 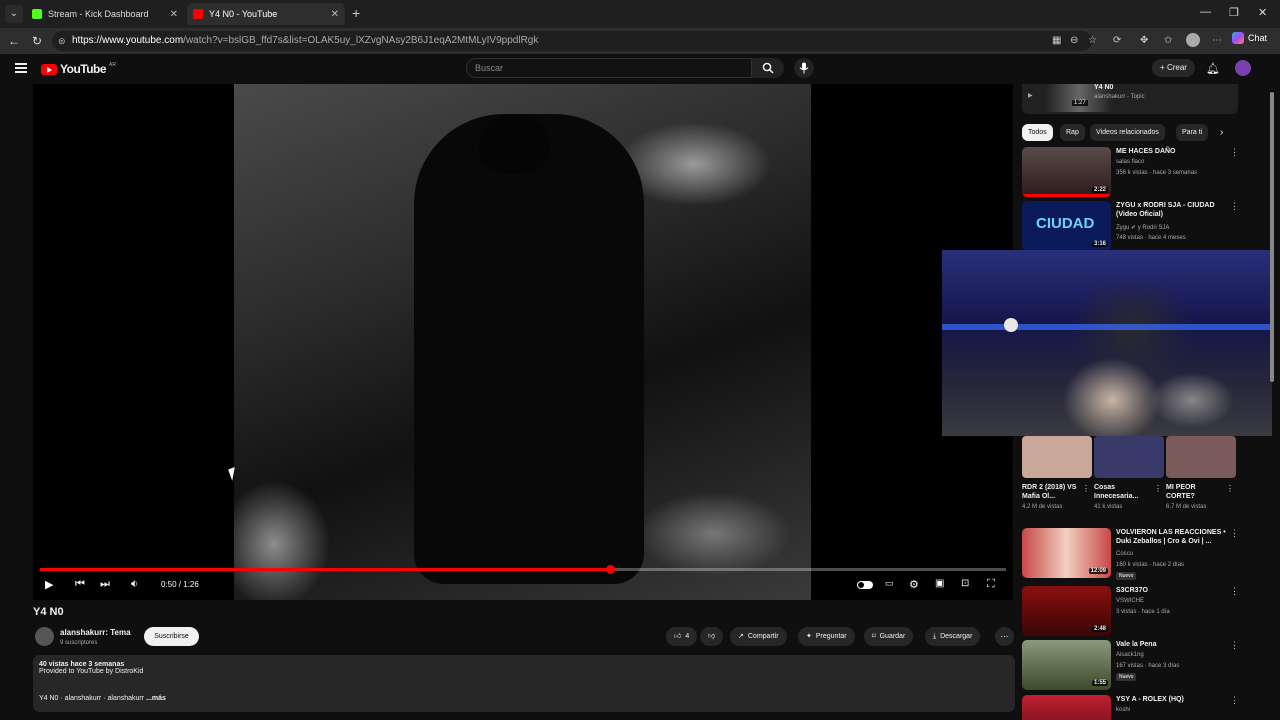 What do you see at coordinates (758, 636) in the screenshot?
I see `share-button: ↗ Compartir` at bounding box center [758, 636].